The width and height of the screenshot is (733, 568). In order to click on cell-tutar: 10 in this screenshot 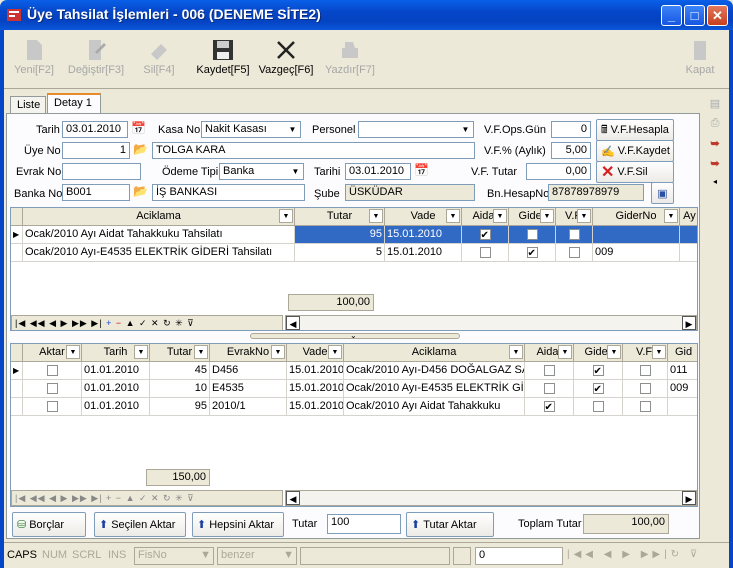, I will do `click(180, 389)`.